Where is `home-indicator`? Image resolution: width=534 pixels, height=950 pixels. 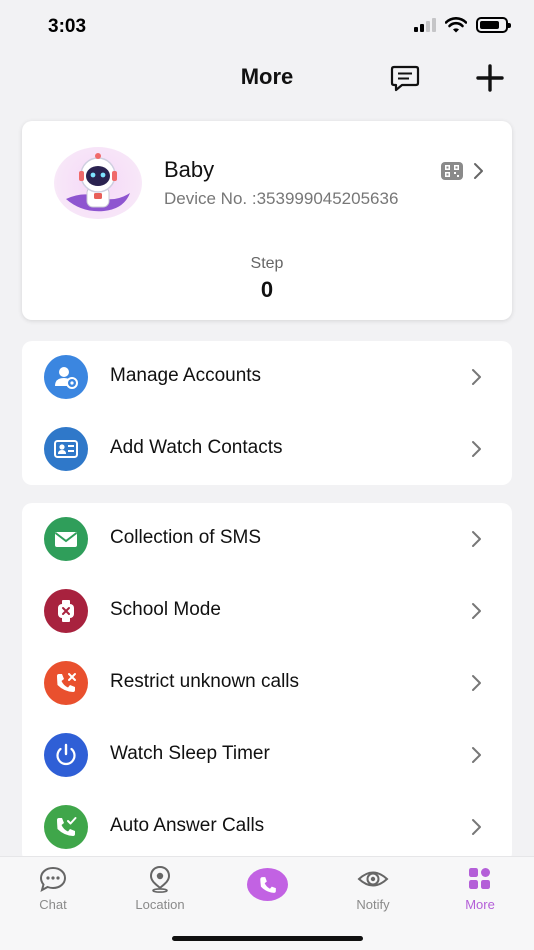 home-indicator is located at coordinates (267, 938).